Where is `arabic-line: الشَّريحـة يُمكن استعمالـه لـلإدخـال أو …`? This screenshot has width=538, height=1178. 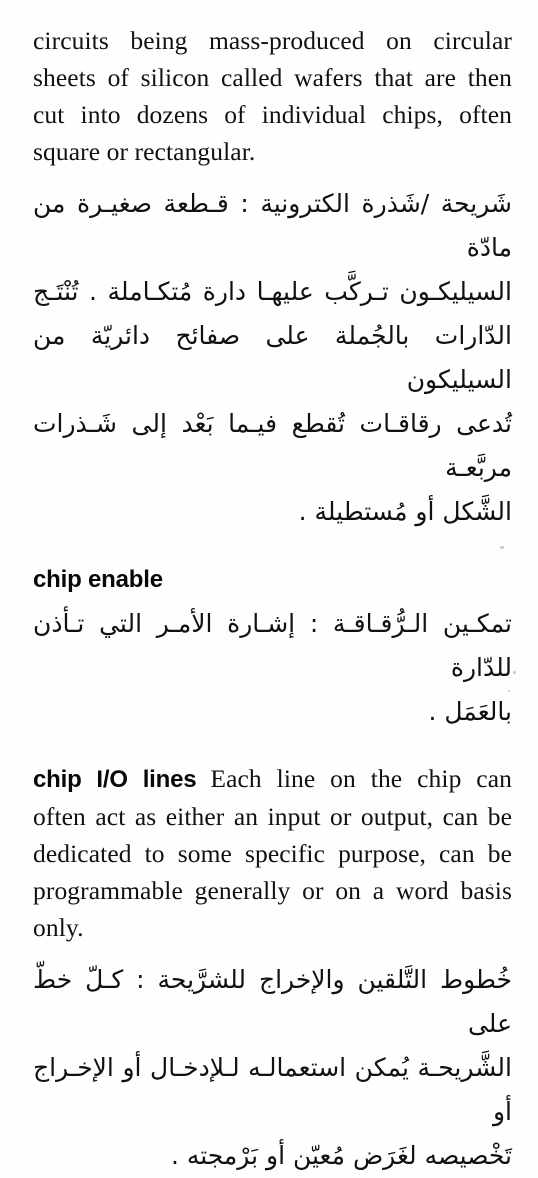
arabic-line: الشَّريحـة يُمكن استعمالـه لـلإدخـال أو … is located at coordinates (272, 1089).